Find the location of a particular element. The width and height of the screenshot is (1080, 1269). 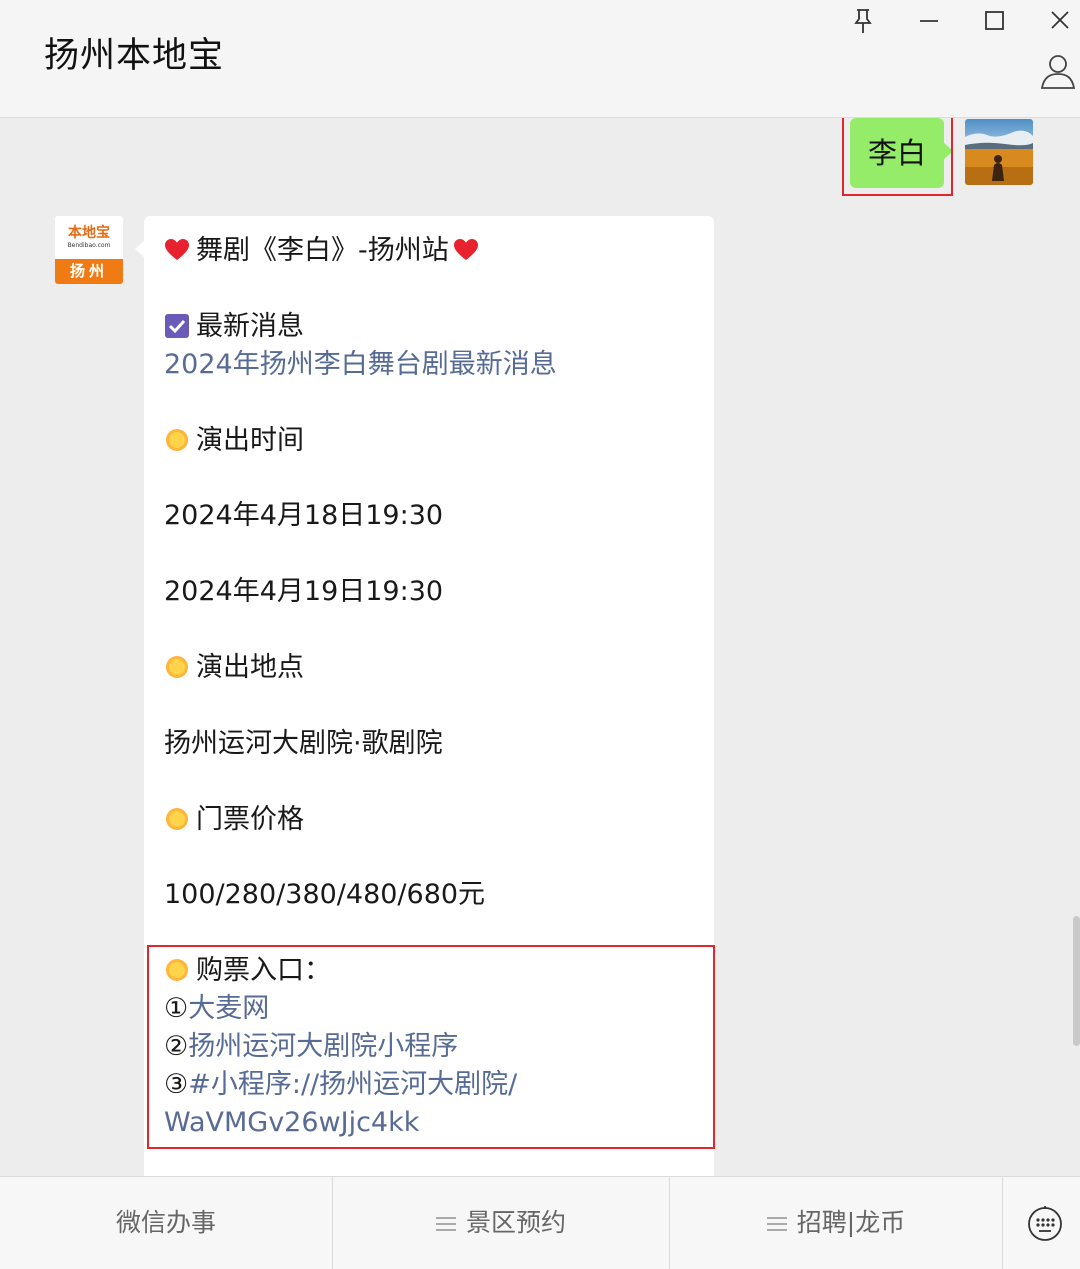

menu-item-label: 招聘|龙币 is located at coordinates (851, 1222).